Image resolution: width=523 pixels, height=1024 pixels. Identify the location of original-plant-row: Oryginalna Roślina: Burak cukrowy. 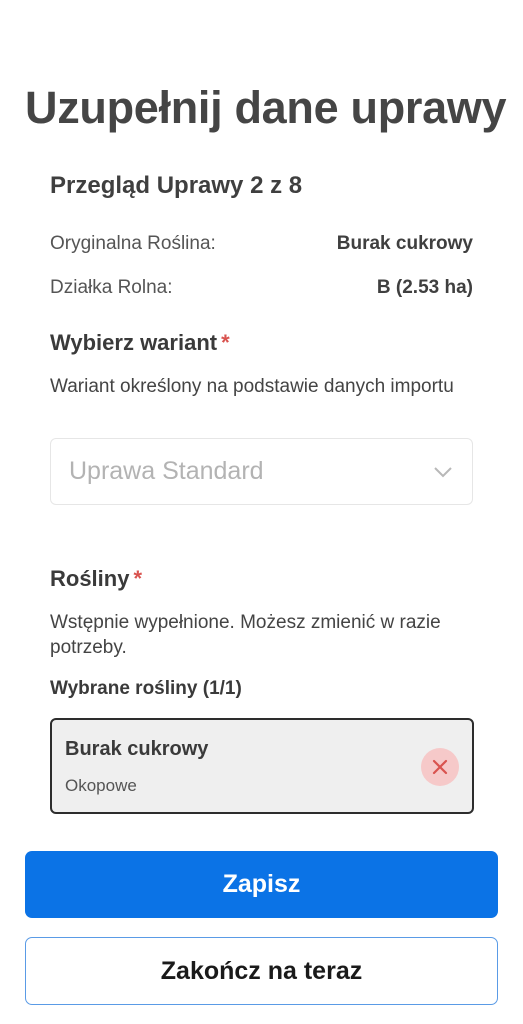
(261, 244).